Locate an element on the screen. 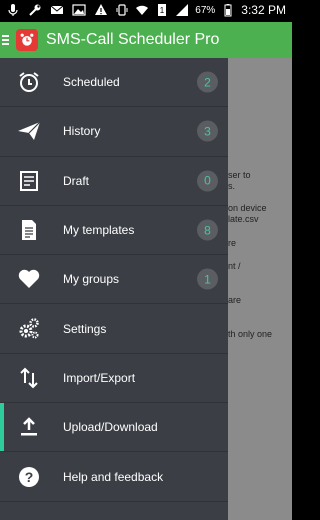 Image resolution: width=320 pixels, height=520 pixels. count-badge: 1 is located at coordinates (207, 279).